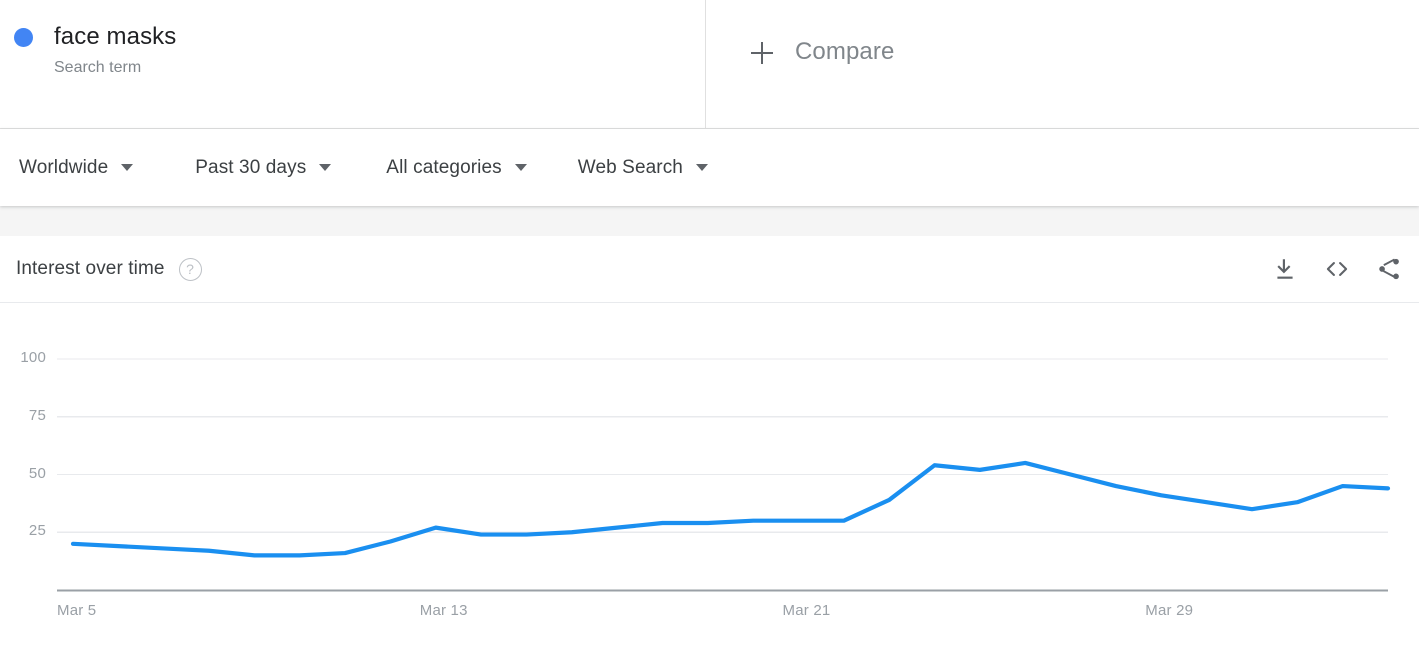 This screenshot has width=1419, height=668. Describe the element at coordinates (115, 36) in the screenshot. I see `search-term-title: face masks` at that location.